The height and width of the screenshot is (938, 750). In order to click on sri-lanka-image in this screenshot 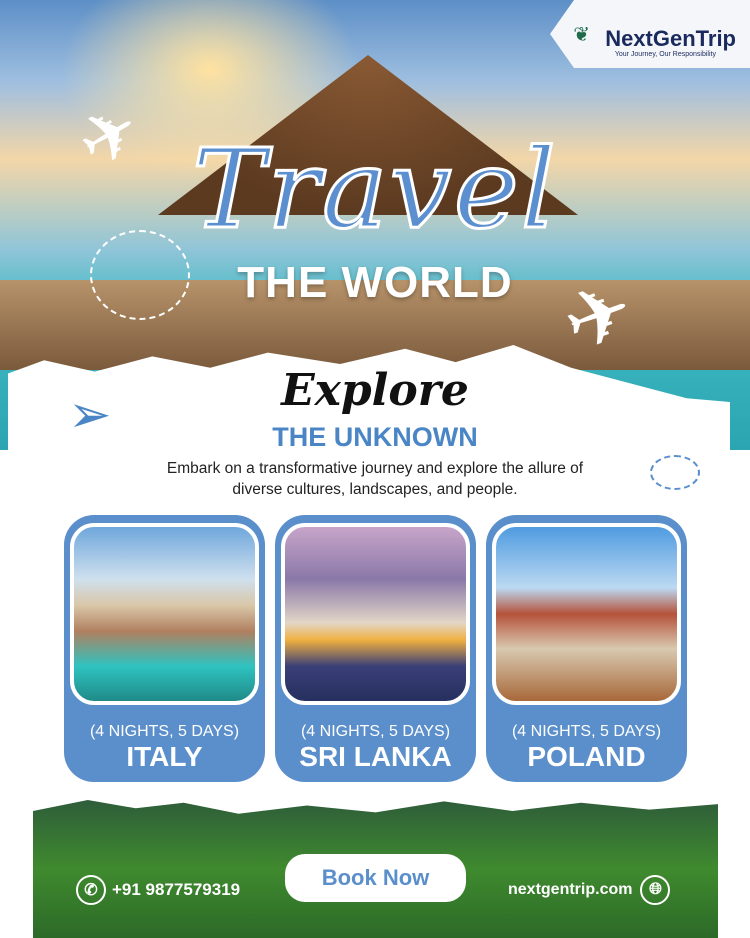, I will do `click(375, 614)`.